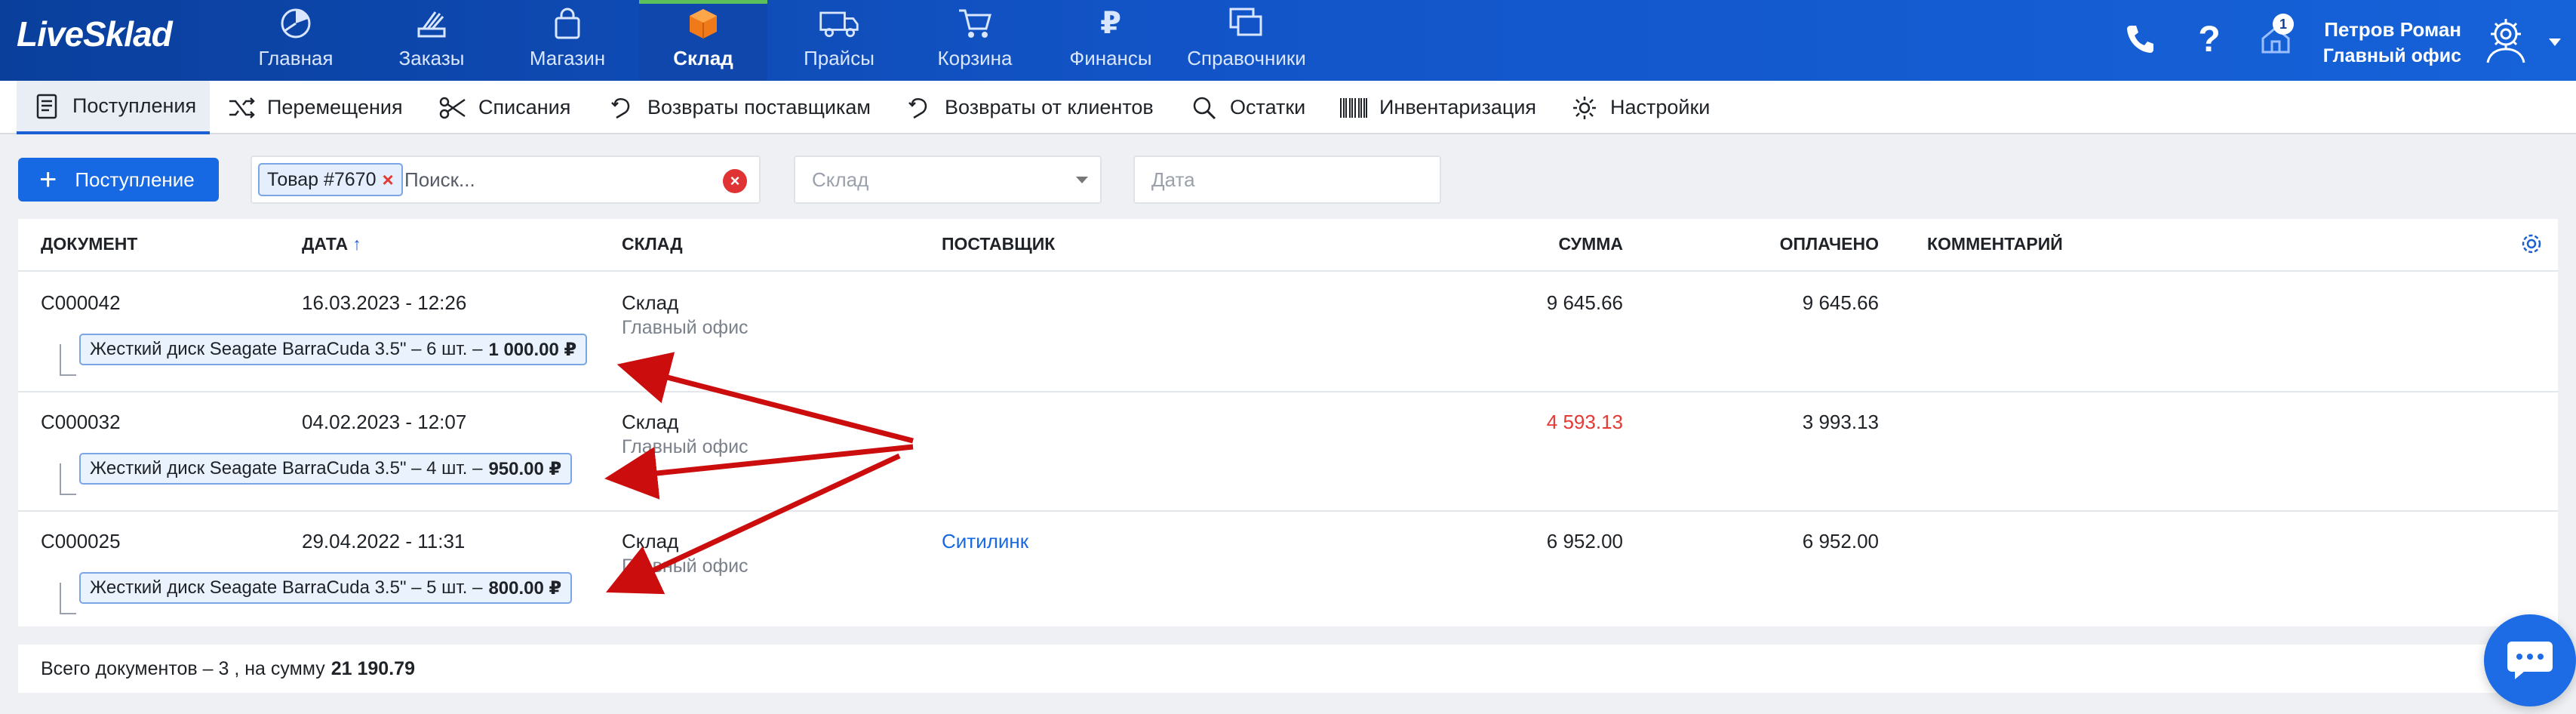 This screenshot has width=2576, height=714. What do you see at coordinates (2531, 244) in the screenshot?
I see `table-settings-gear-icon` at bounding box center [2531, 244].